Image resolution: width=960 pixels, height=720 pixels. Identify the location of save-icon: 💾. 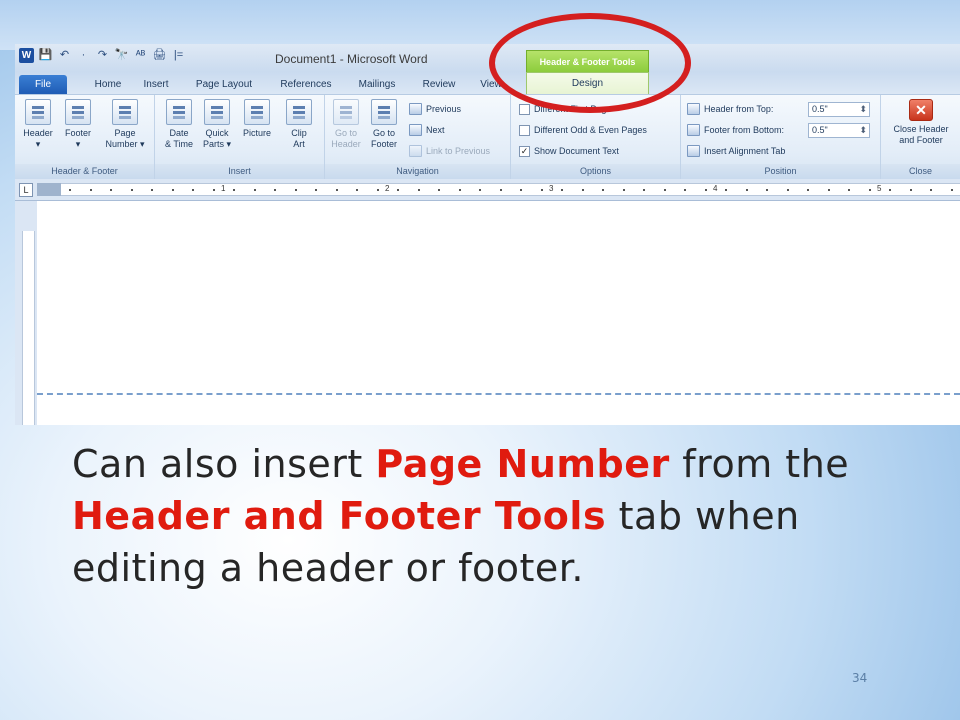
(45, 55).